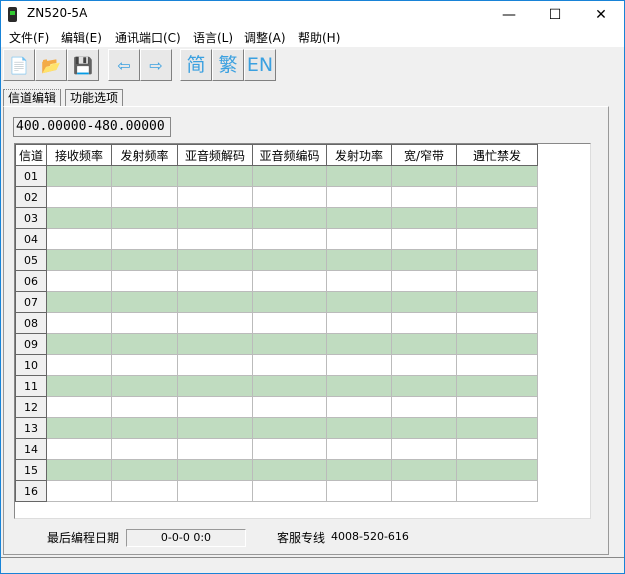 The height and width of the screenshot is (574, 625). Describe the element at coordinates (31, 239) in the screenshot. I see `channel-number: 04` at that location.